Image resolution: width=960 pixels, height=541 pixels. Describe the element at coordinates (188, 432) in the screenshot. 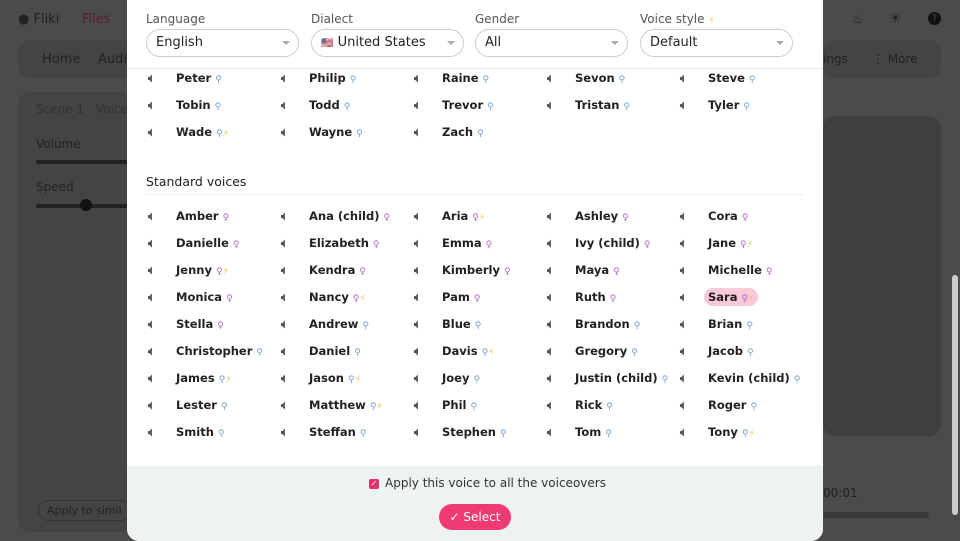

I see `voice-item: 🔈︎ Smith ⚲` at that location.